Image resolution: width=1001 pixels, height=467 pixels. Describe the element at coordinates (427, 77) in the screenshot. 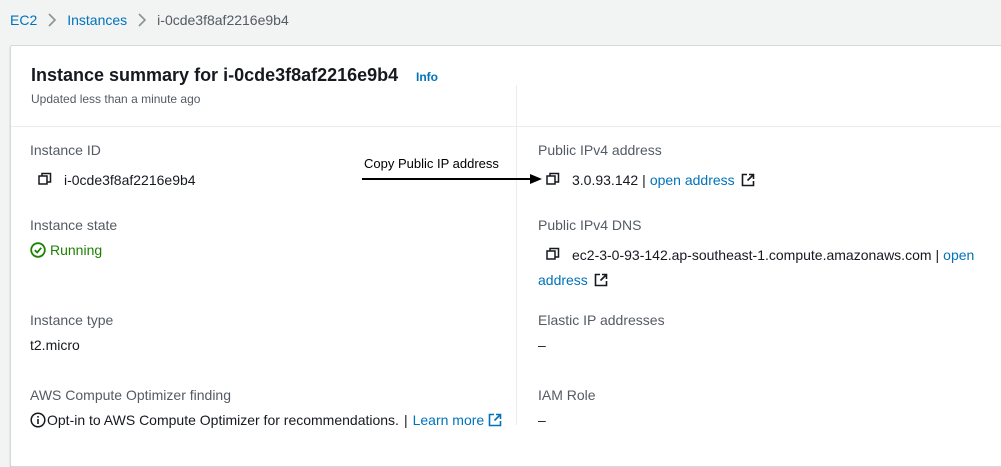

I see `info-link: Info` at that location.